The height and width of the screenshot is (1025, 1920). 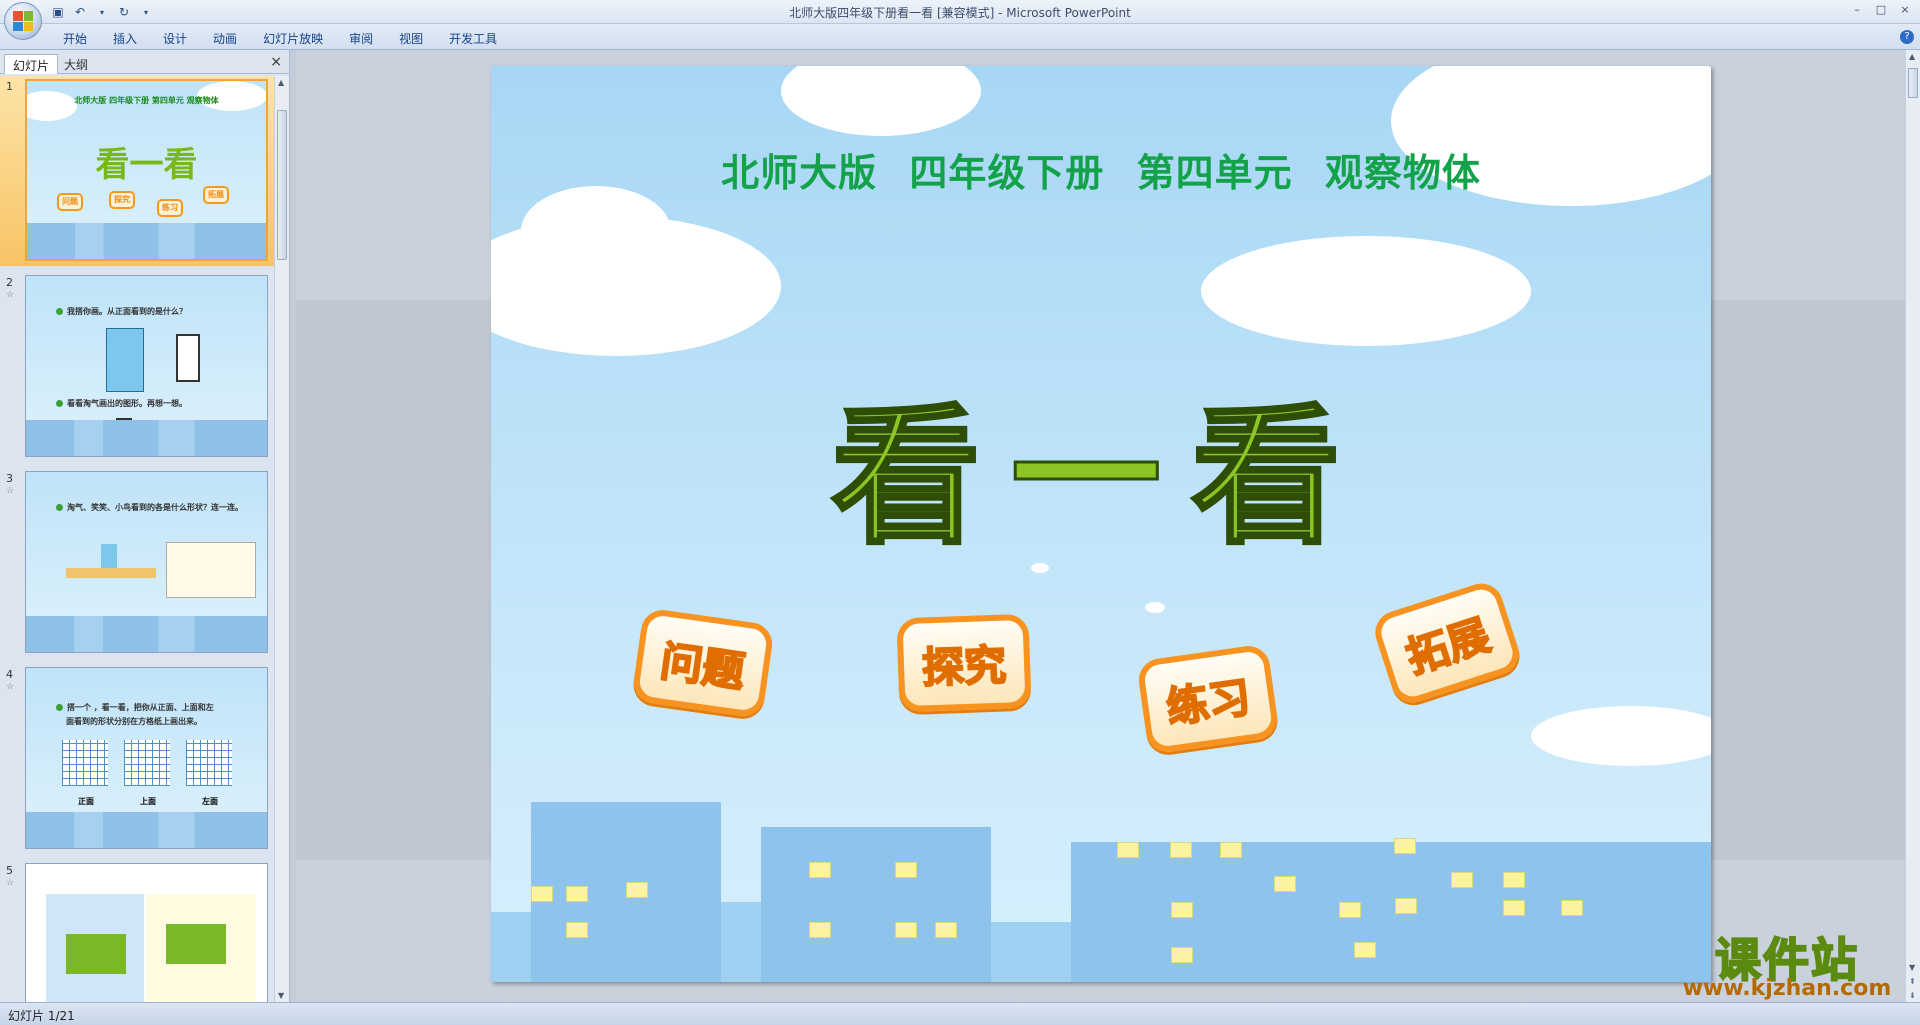 What do you see at coordinates (146, 562) in the screenshot?
I see `thumbnail-image: 淘气、笑笑、小鸟看到的各是什么形状？连一连。` at bounding box center [146, 562].